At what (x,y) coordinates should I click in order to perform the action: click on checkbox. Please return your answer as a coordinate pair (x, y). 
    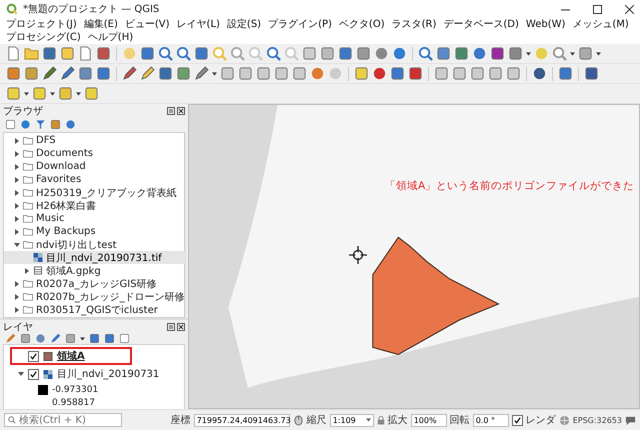
    Looking at the image, I should click on (33, 356).